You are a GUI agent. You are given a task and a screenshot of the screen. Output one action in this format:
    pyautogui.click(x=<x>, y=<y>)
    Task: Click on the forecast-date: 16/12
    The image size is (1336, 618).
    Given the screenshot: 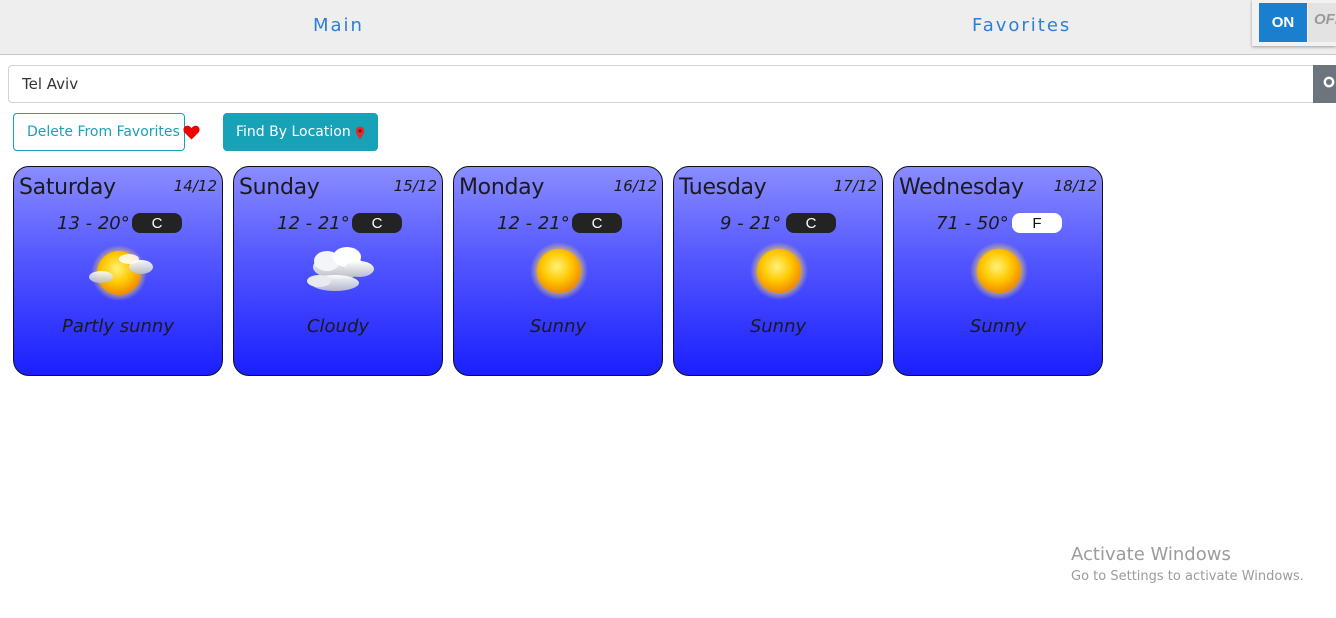 What is the action you would take?
    pyautogui.click(x=635, y=186)
    